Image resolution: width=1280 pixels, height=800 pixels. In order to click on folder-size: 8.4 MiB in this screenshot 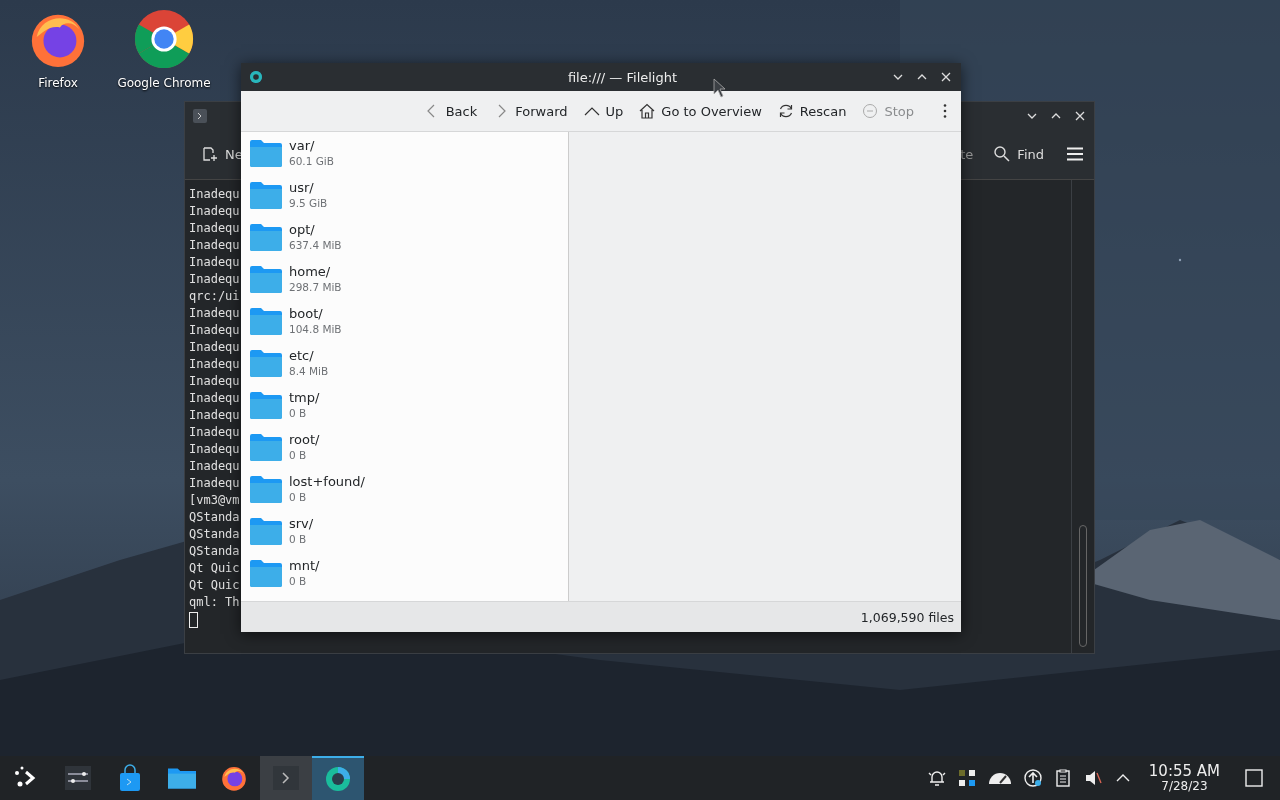, I will do `click(309, 371)`.